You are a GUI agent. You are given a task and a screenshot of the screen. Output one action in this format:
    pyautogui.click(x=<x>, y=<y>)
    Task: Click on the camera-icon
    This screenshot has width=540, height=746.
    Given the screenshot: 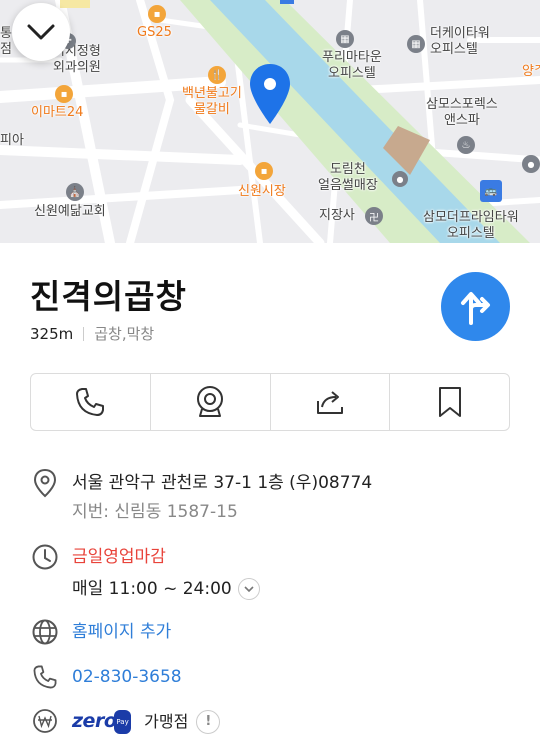 What is the action you would take?
    pyautogui.click(x=210, y=401)
    